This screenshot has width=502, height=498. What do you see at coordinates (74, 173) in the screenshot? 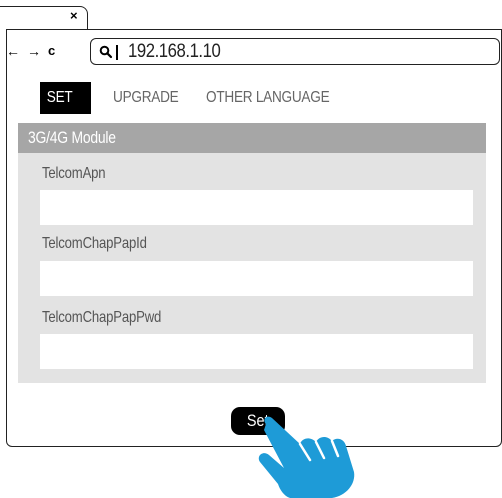
I see `telcom-apn-label: TelcomApn` at bounding box center [74, 173].